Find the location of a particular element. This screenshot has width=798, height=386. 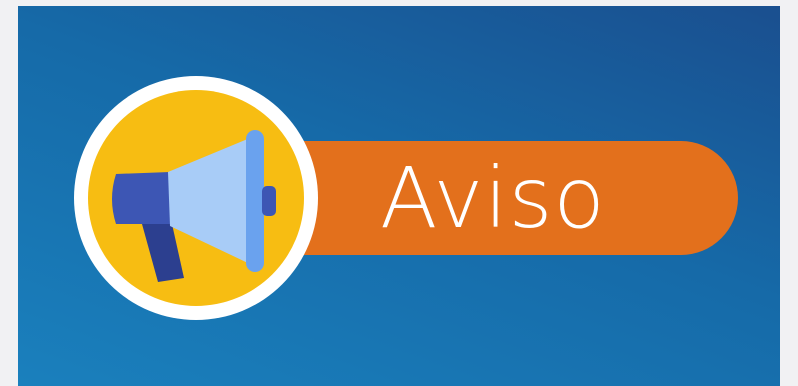

banner-label: Aviso is located at coordinates (493, 198).